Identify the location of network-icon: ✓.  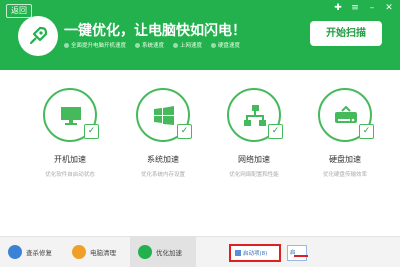
(255, 115).